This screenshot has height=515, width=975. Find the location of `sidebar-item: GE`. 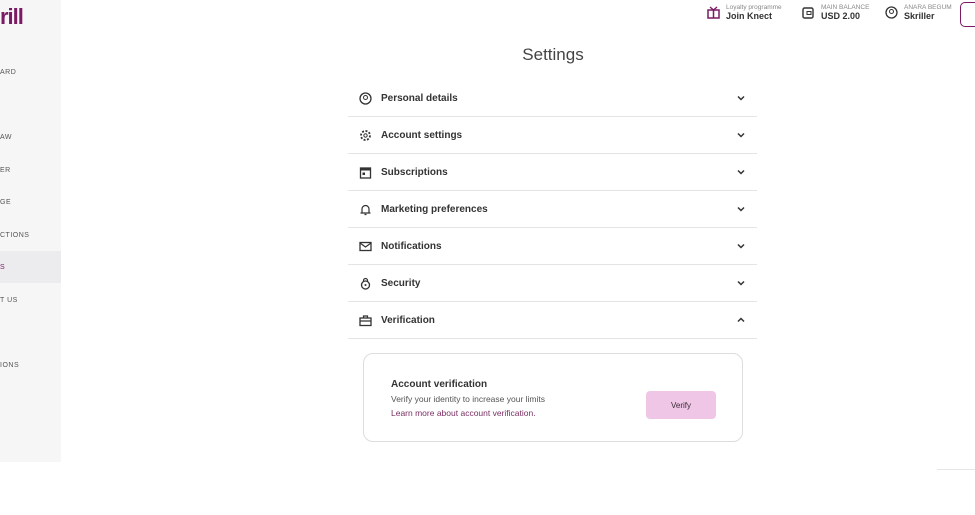

sidebar-item: GE is located at coordinates (30, 202).